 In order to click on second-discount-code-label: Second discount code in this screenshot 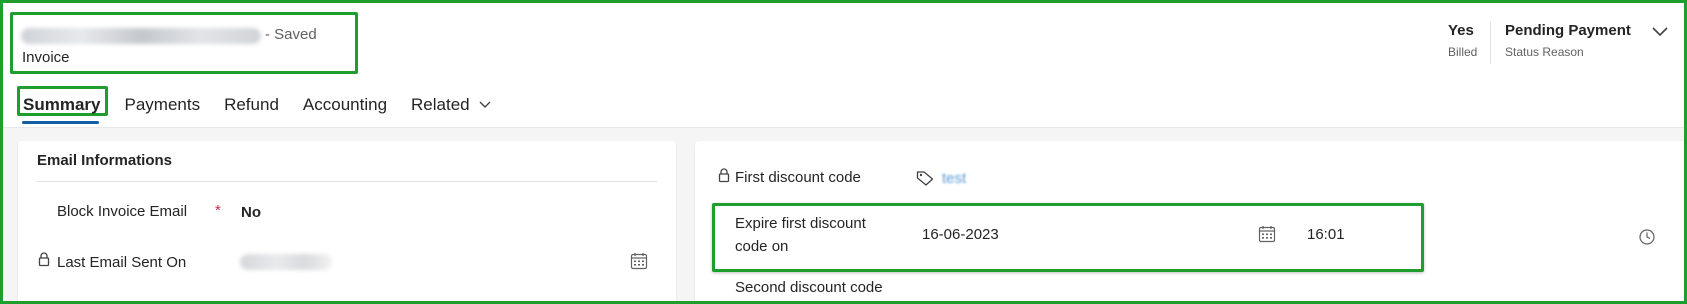, I will do `click(809, 287)`.